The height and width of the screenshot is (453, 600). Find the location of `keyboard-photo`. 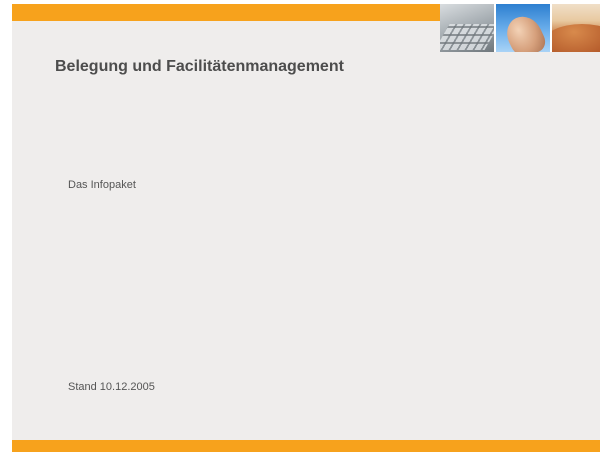

keyboard-photo is located at coordinates (467, 28).